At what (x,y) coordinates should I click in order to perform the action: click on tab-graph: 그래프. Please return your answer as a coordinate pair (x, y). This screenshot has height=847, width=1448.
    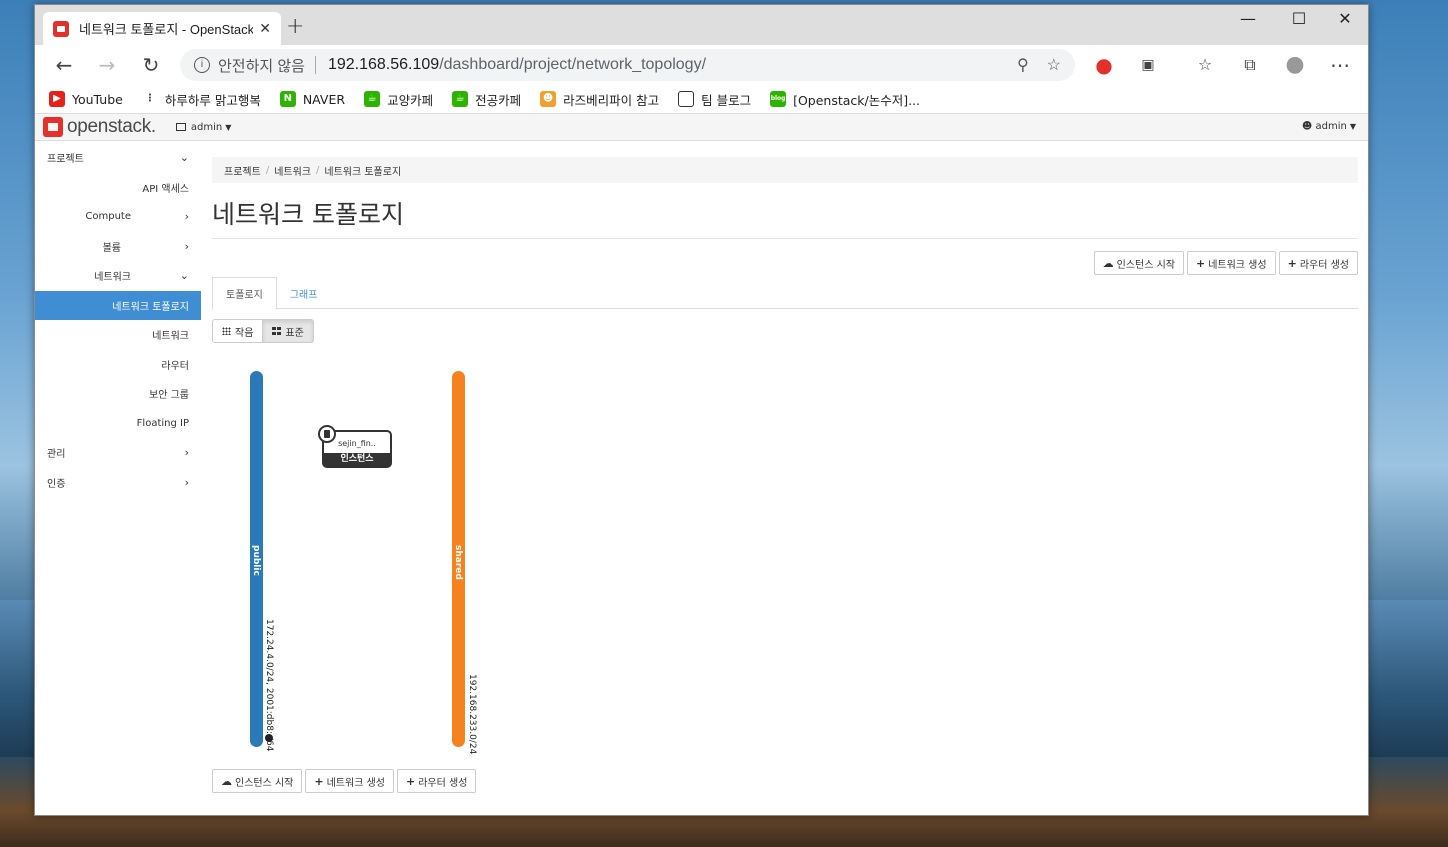
    Looking at the image, I should click on (304, 293).